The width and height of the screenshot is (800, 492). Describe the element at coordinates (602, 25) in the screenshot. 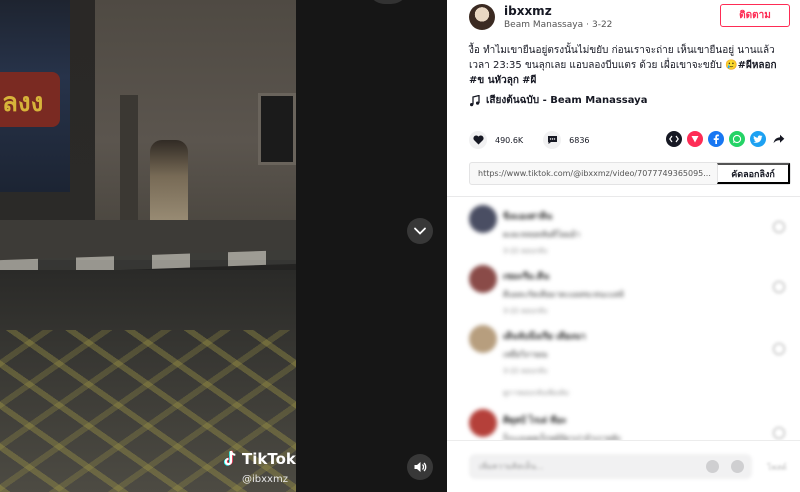

I see `post-date: 3-22` at that location.